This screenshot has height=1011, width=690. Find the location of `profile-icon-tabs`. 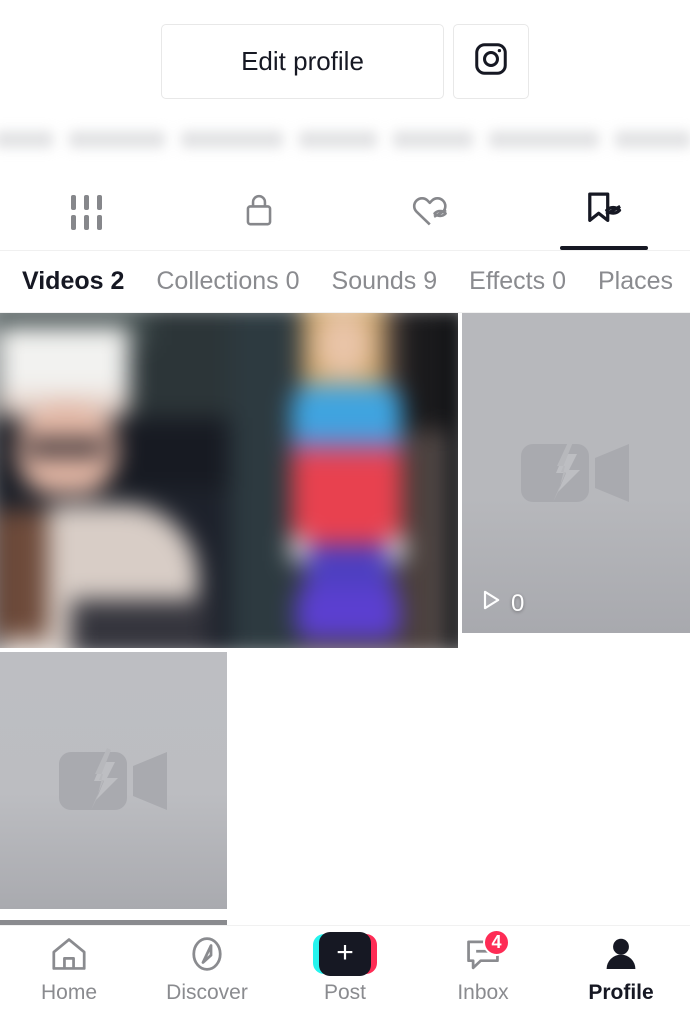

profile-icon-tabs is located at coordinates (345, 213).